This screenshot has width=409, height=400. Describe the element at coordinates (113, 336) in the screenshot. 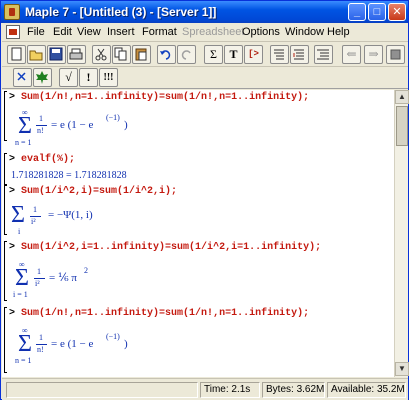

I see `output-exponent-5: (−1)` at that location.